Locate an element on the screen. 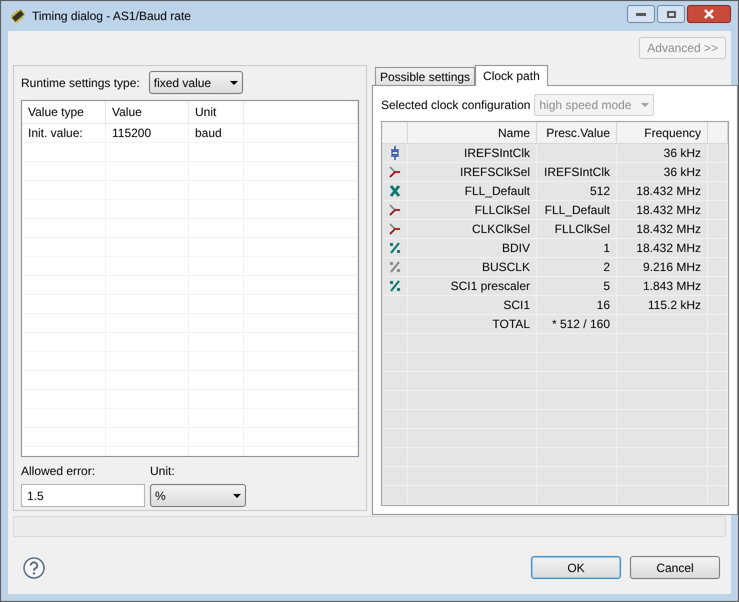 Image resolution: width=739 pixels, height=602 pixels. table-cell: 1.843 MHz is located at coordinates (662, 286).